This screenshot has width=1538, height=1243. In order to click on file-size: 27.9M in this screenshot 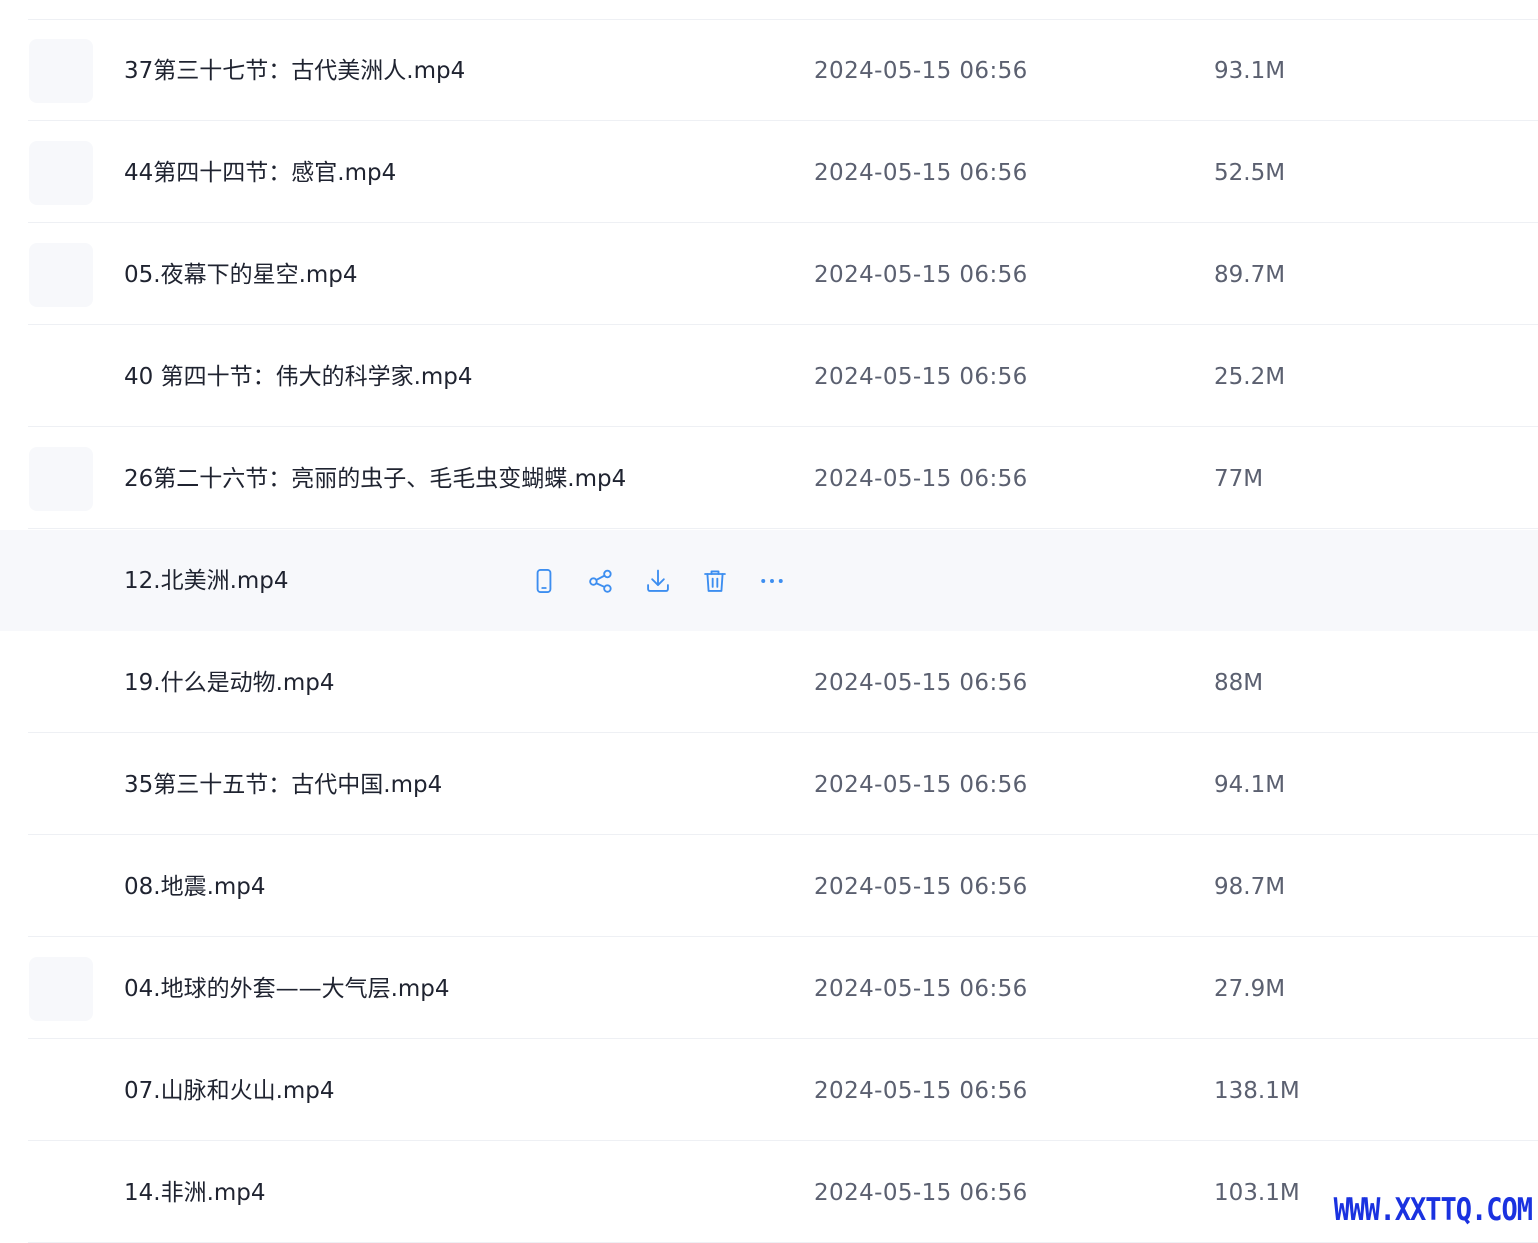, I will do `click(1250, 989)`.